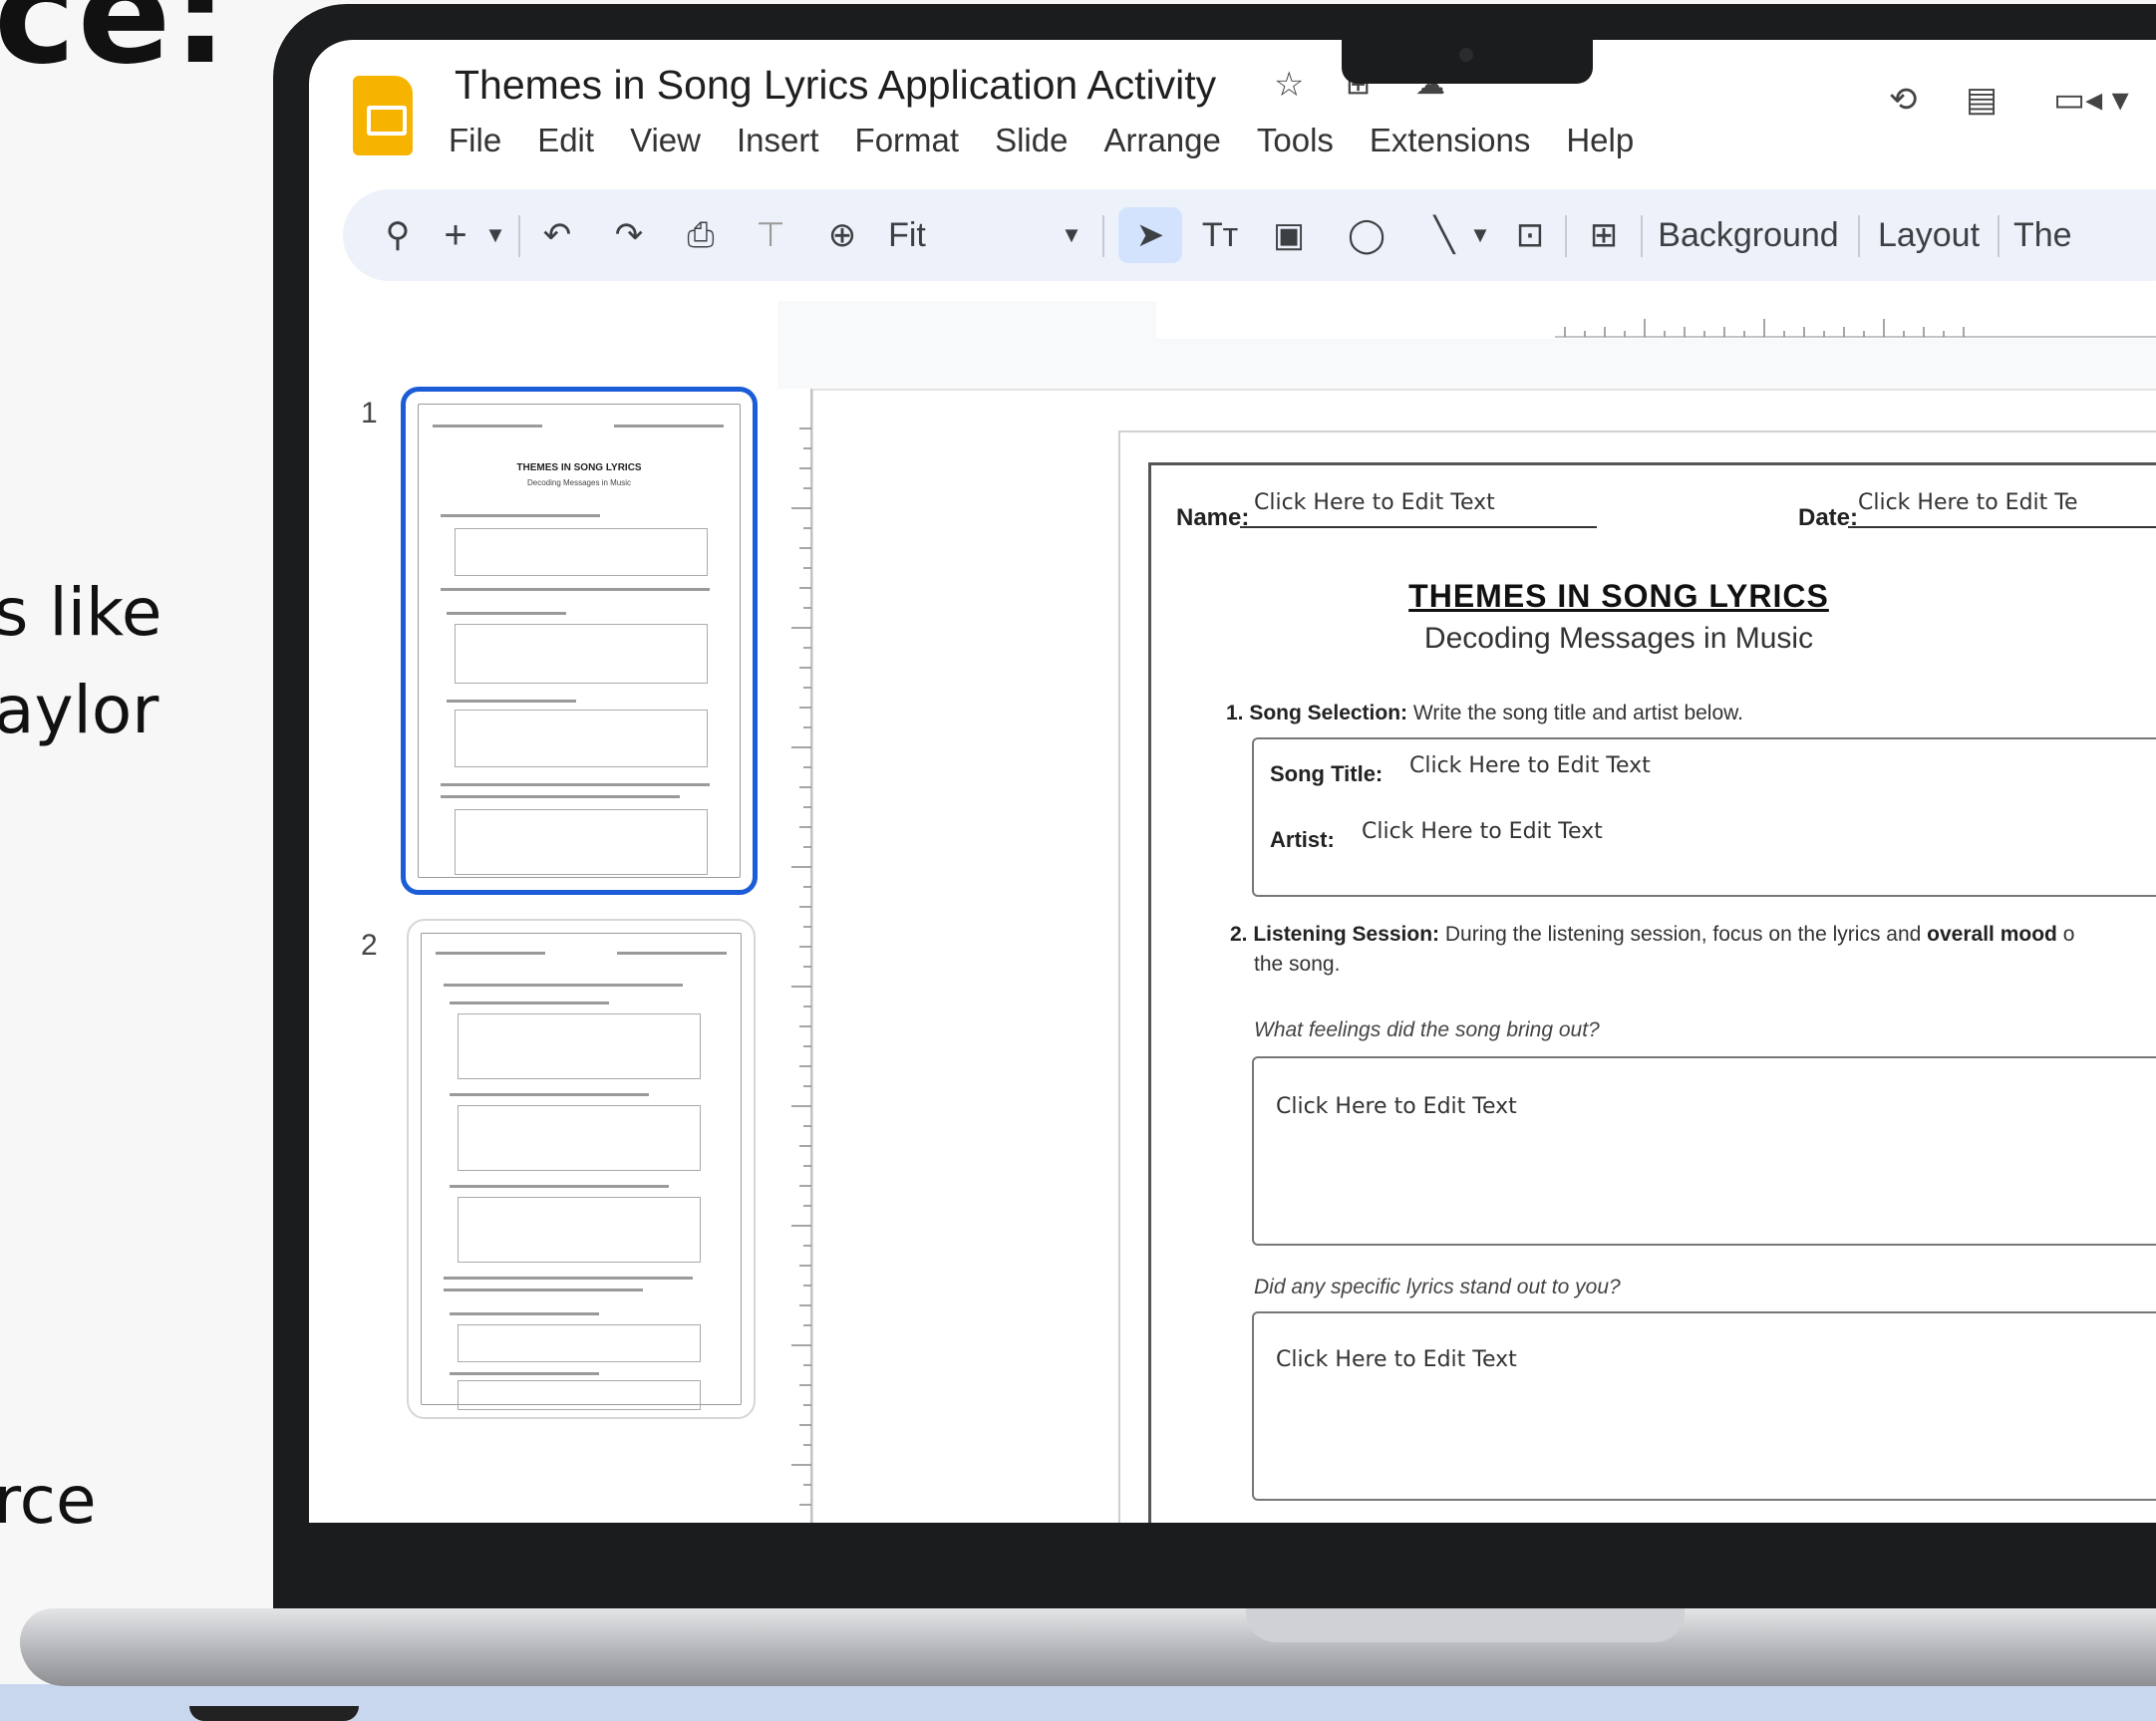  I want to click on comments-icon: ▤, so click(1982, 100).